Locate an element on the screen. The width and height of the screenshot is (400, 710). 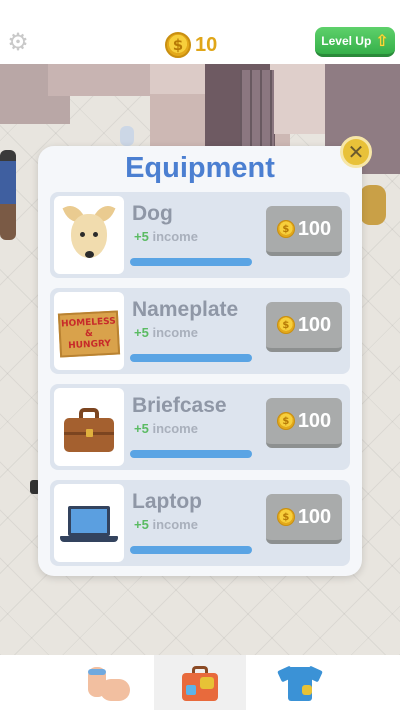
equipment-card-briefcase: Briefcase +5 income $ 100 is located at coordinates (200, 427).